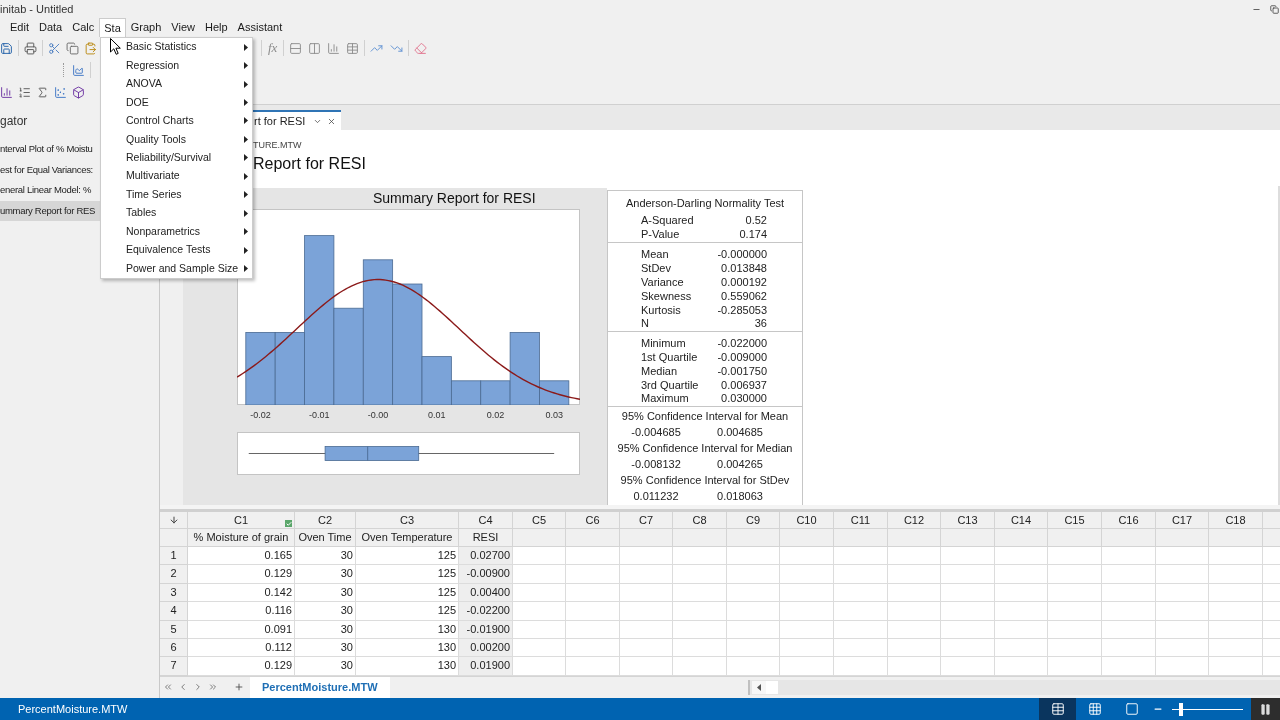 Image resolution: width=1280 pixels, height=720 pixels. Describe the element at coordinates (239, 687) in the screenshot. I see `add-sheet-icon` at that location.